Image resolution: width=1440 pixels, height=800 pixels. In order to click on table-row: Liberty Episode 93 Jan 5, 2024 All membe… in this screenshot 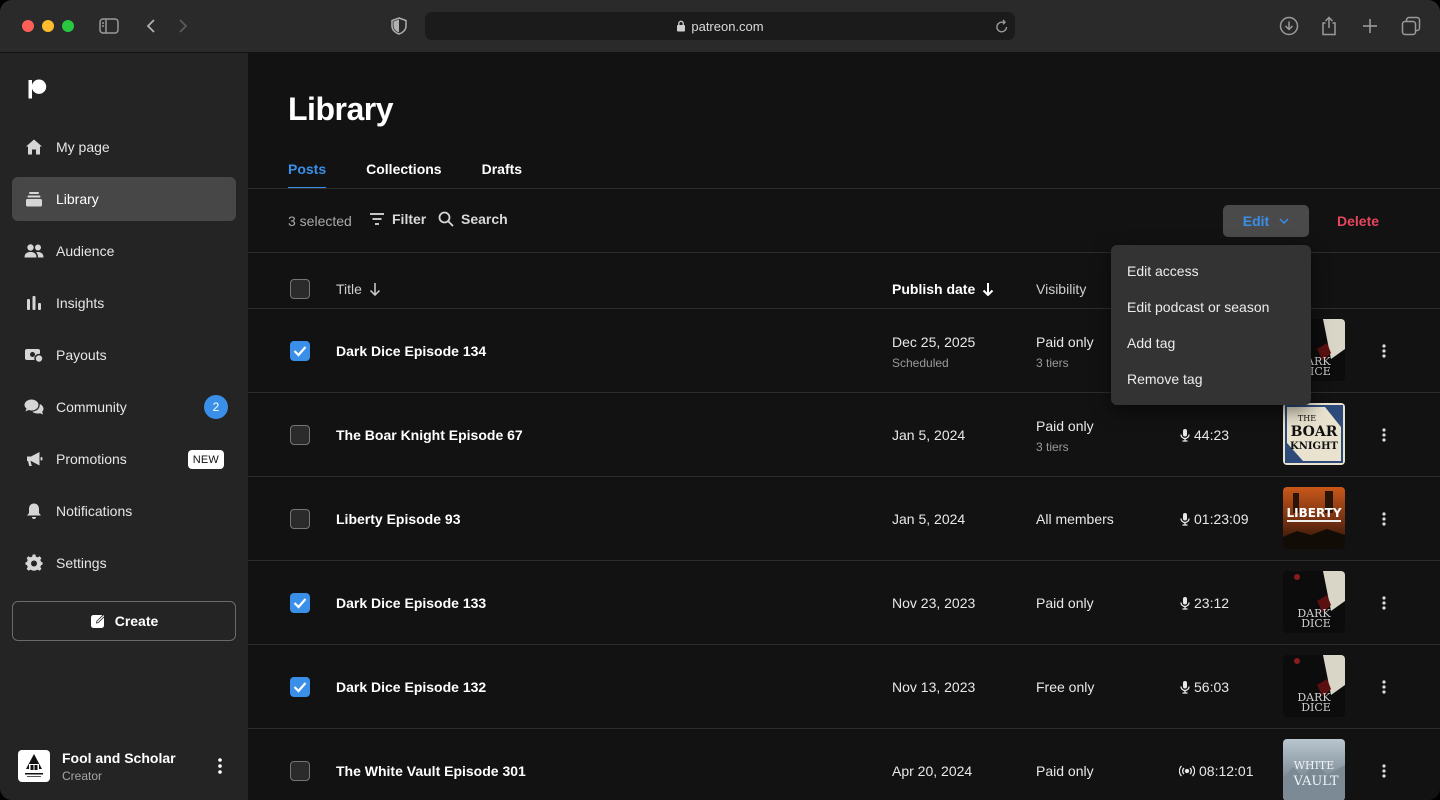, I will do `click(844, 519)`.